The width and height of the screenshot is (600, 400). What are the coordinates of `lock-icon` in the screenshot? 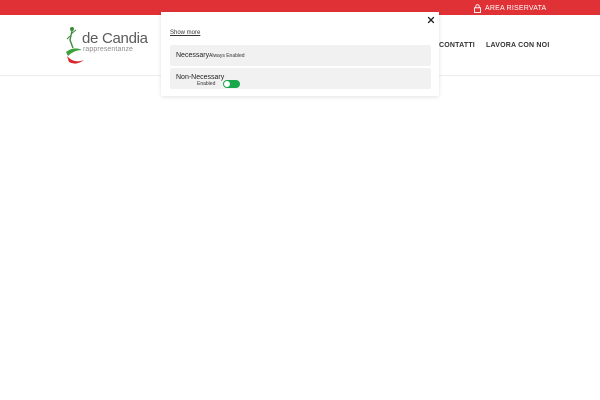 It's located at (477, 8).